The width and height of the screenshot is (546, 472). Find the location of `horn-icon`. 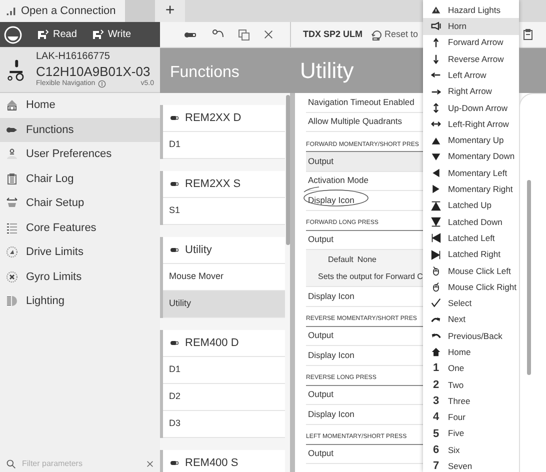

horn-icon is located at coordinates (436, 26).